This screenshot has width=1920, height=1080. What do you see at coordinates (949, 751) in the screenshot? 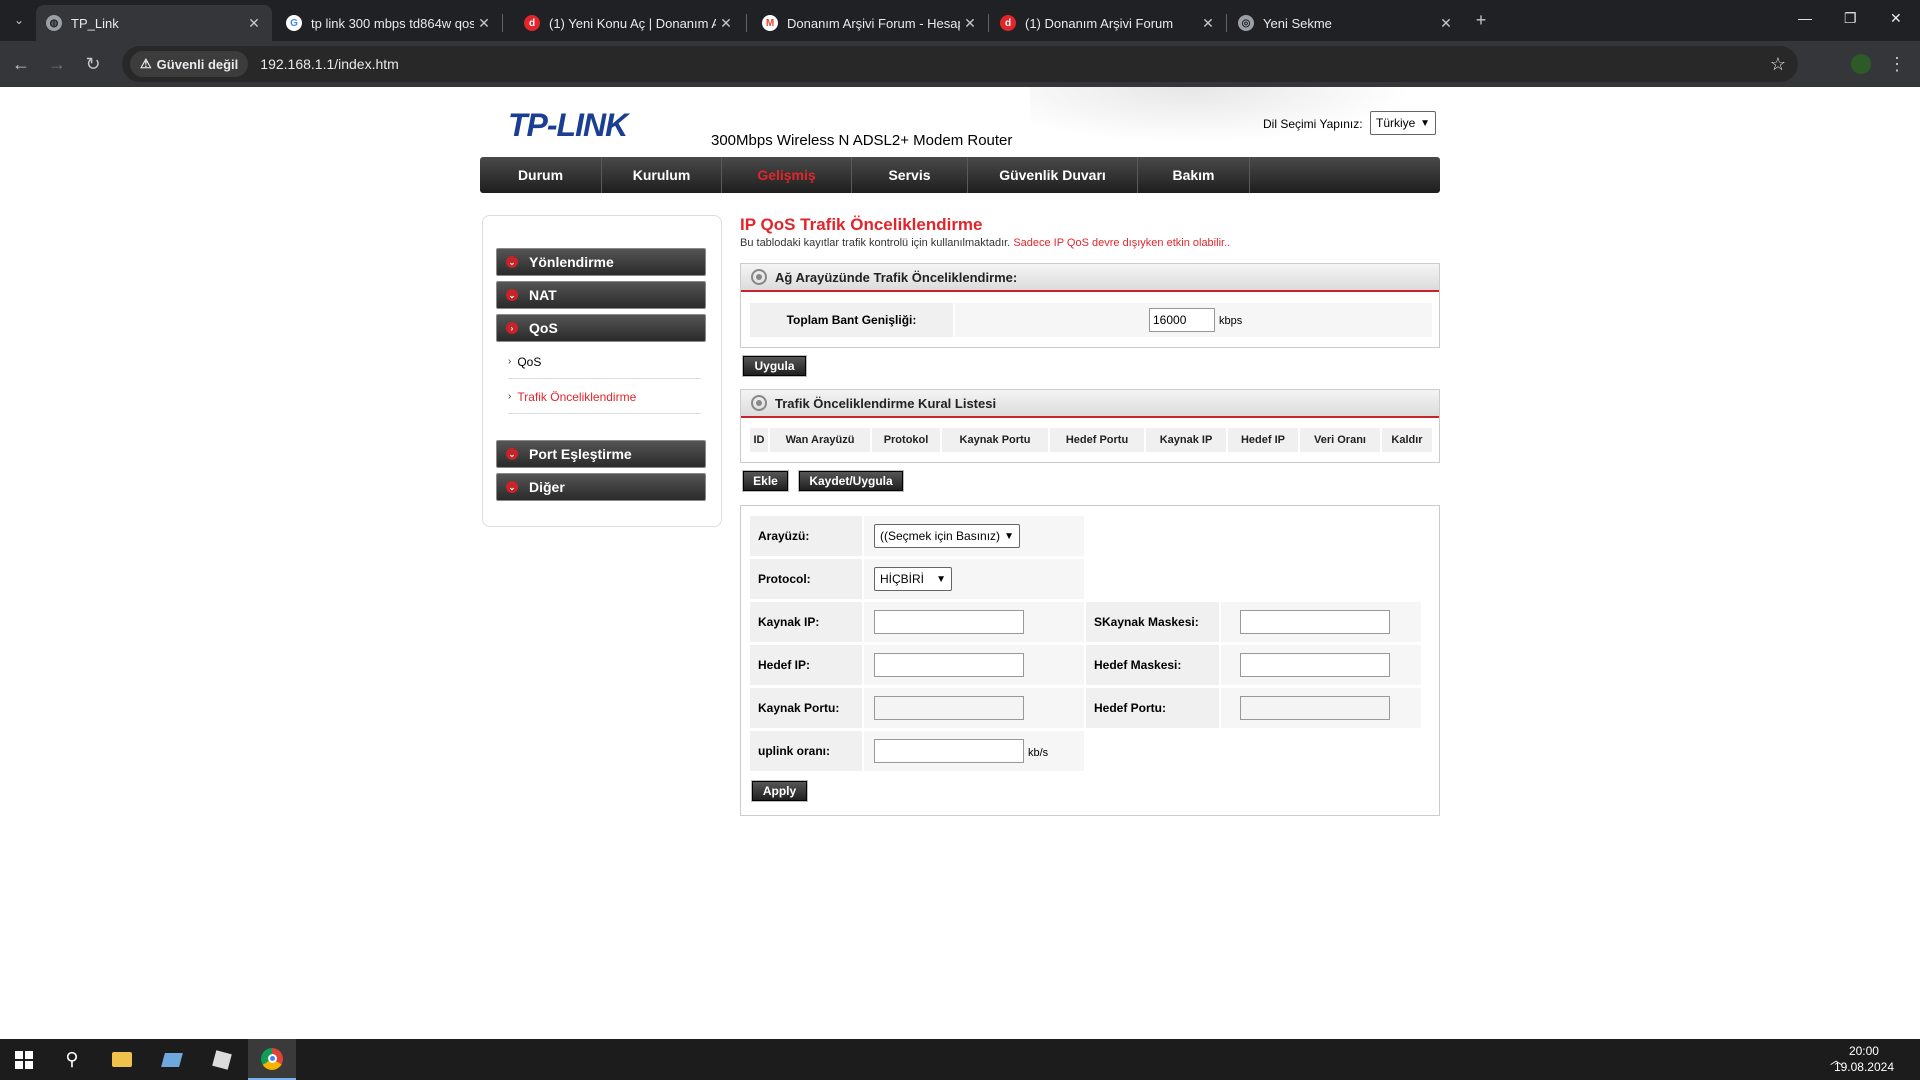
I see `uplink-input` at bounding box center [949, 751].